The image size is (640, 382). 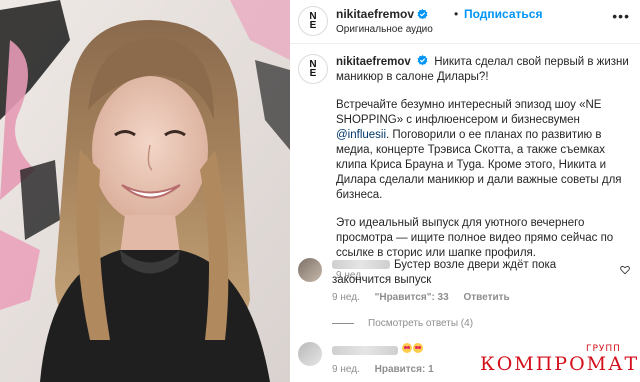 I want to click on watermark-sub-text: ГРУПП, so click(x=603, y=349).